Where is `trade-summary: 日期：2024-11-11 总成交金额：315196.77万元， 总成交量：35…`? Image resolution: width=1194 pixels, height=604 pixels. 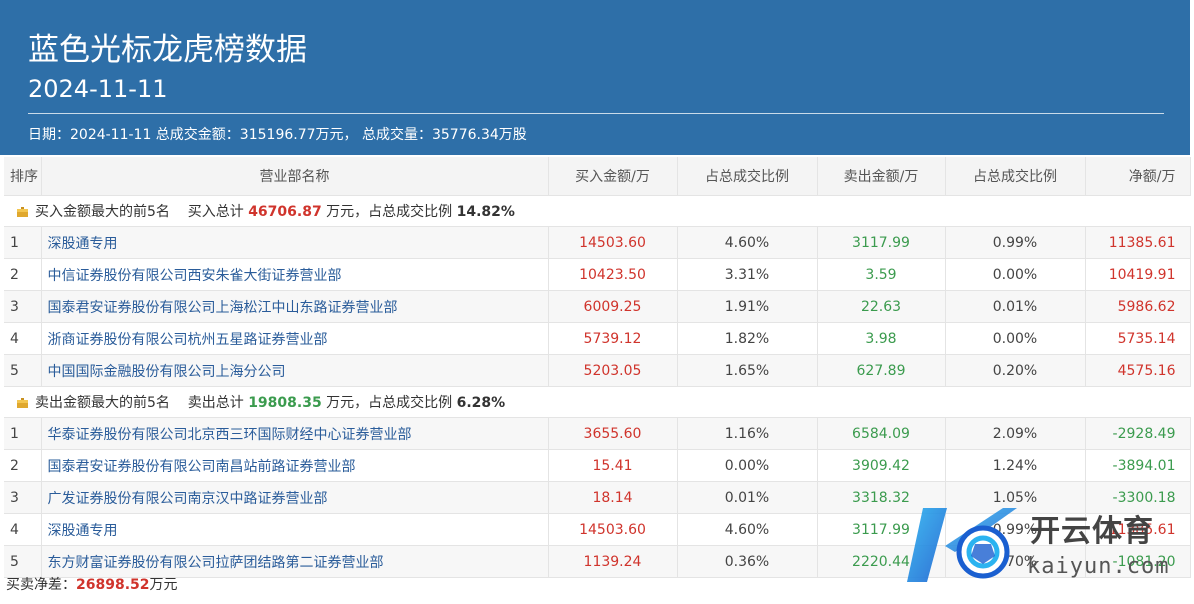
trade-summary: 日期：2024-11-11 总成交金额：315196.77万元， 总成交量：35… is located at coordinates (277, 135).